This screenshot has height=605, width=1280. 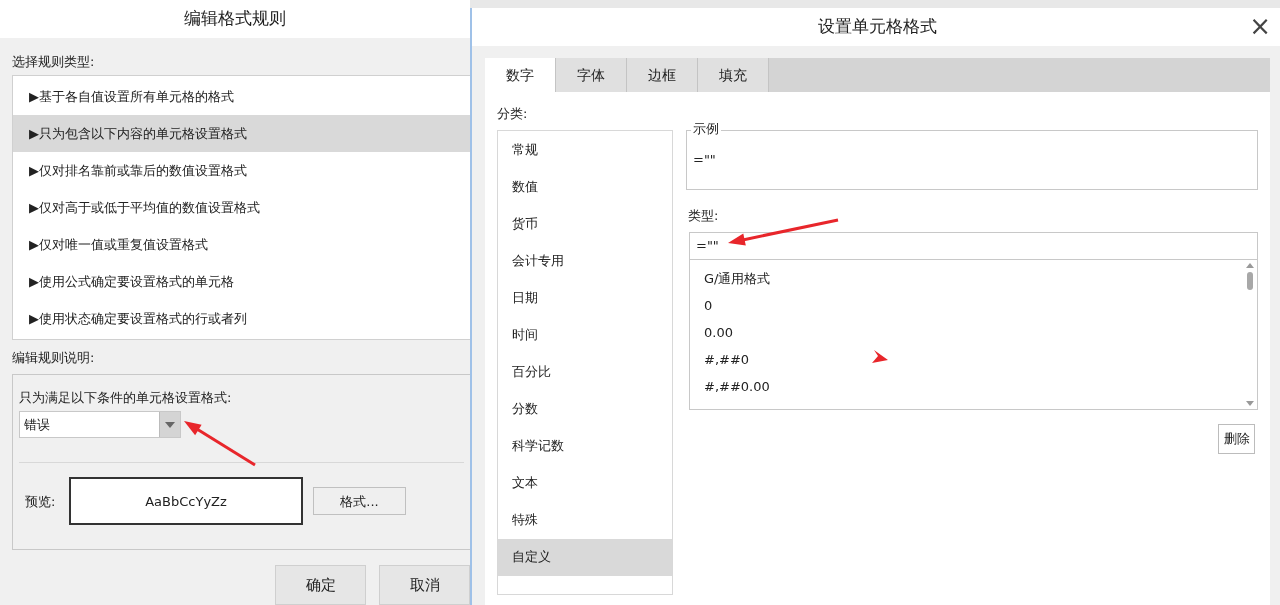 What do you see at coordinates (100, 425) in the screenshot?
I see `condition-dropdown: 错误` at bounding box center [100, 425].